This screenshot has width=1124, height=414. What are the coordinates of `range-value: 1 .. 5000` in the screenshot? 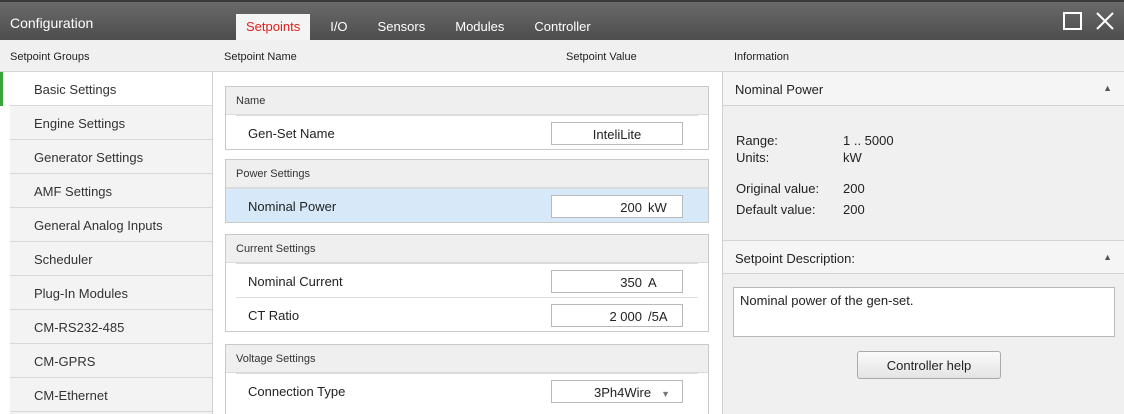 It's located at (868, 140).